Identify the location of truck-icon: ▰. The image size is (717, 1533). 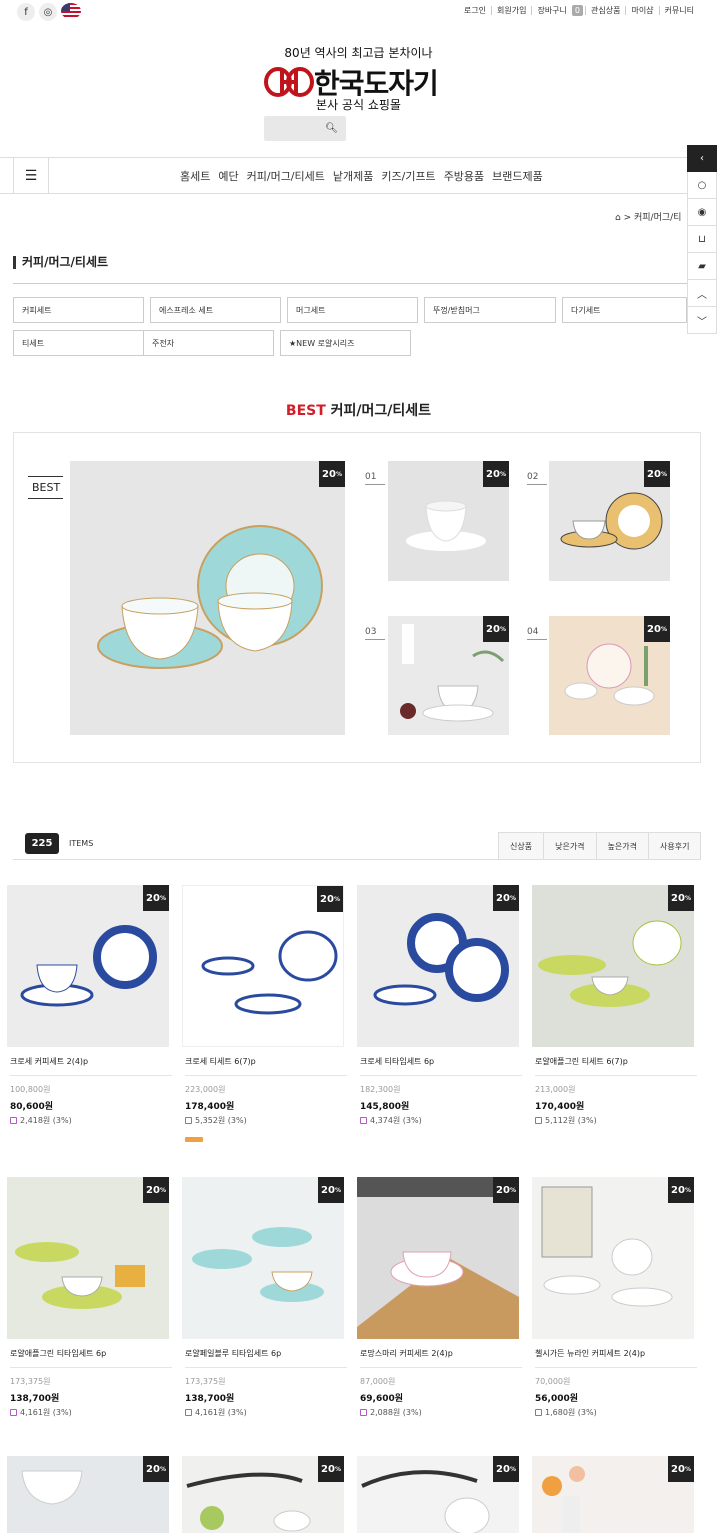
(702, 266).